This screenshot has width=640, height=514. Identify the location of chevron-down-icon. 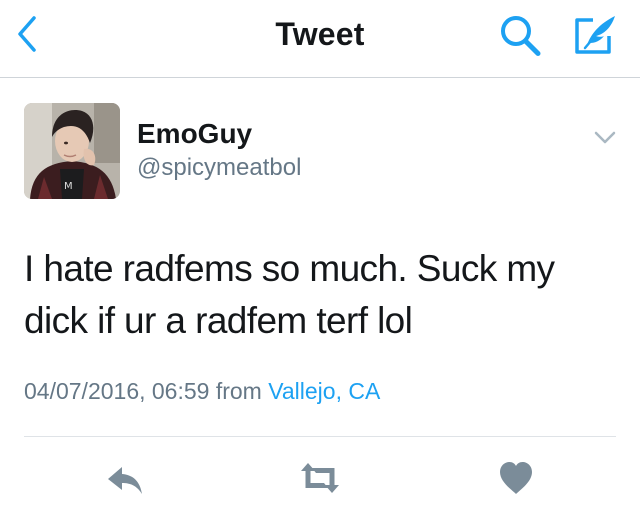
(605, 137).